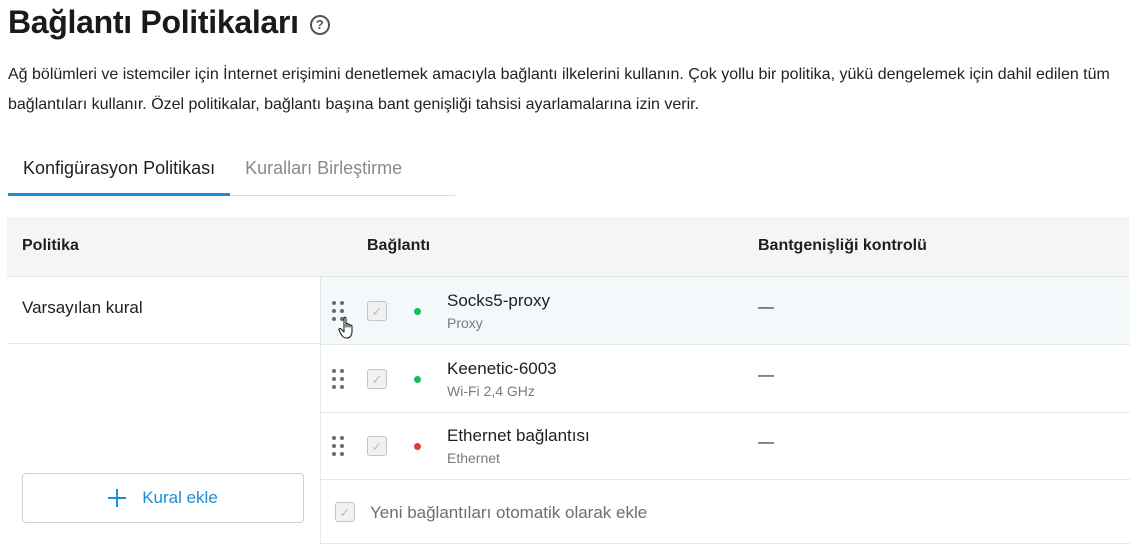 This screenshot has width=1139, height=548. I want to click on connection-row: ✓ Socks5-proxy Proxy —, so click(725, 311).